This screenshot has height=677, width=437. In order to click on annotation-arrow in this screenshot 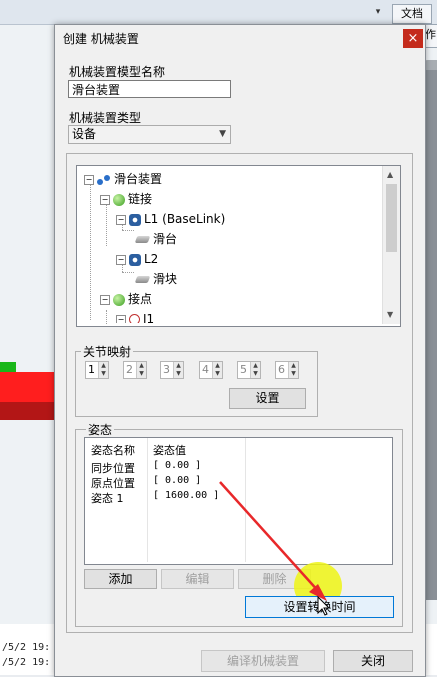, I will do `click(275, 548)`.